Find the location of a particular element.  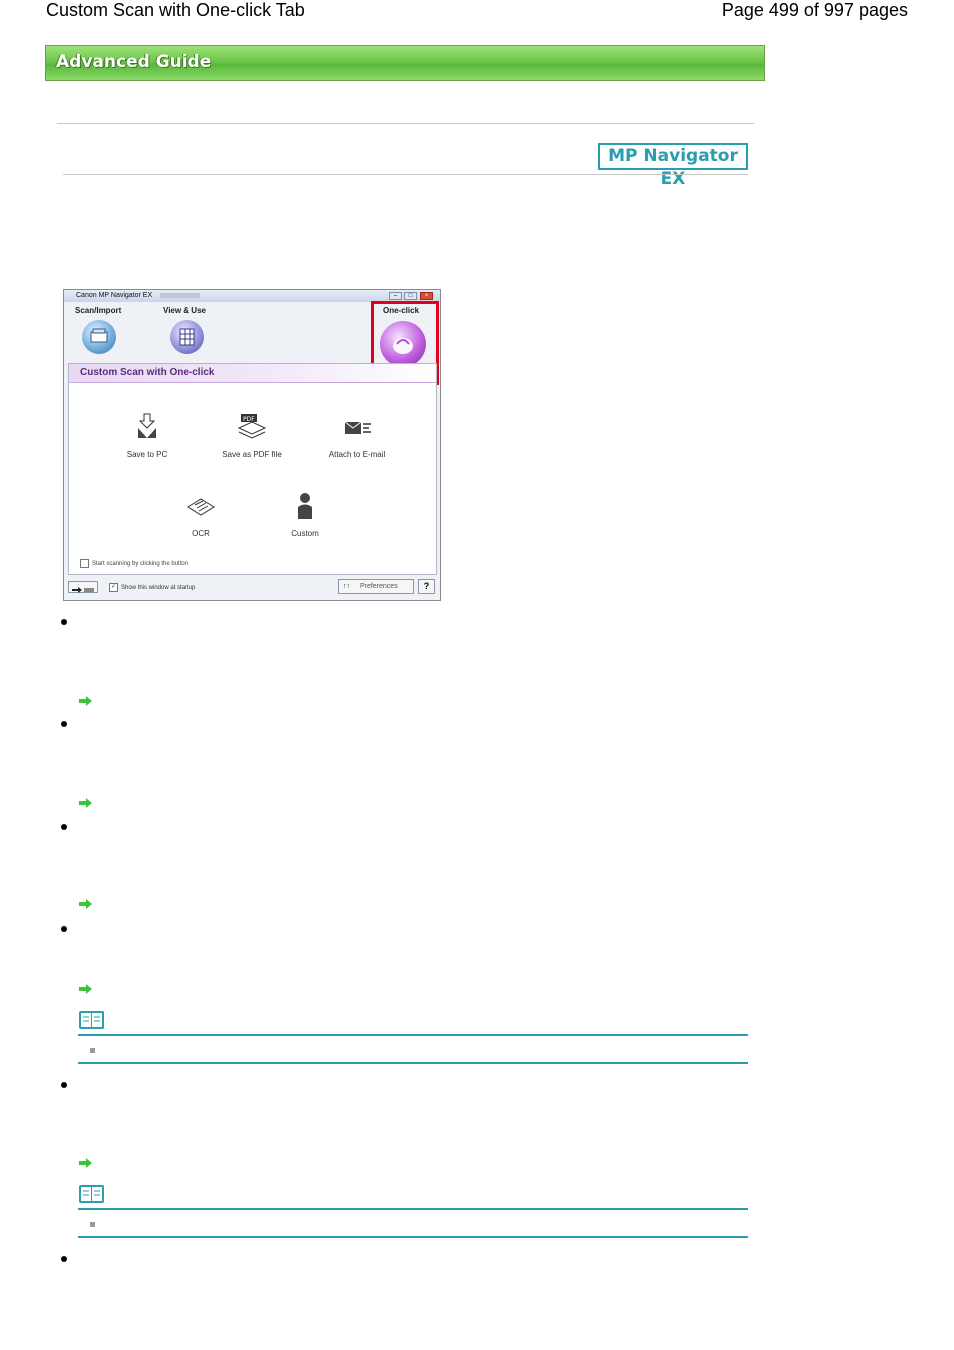

show-window-checkbox: ✓ is located at coordinates (113, 587).